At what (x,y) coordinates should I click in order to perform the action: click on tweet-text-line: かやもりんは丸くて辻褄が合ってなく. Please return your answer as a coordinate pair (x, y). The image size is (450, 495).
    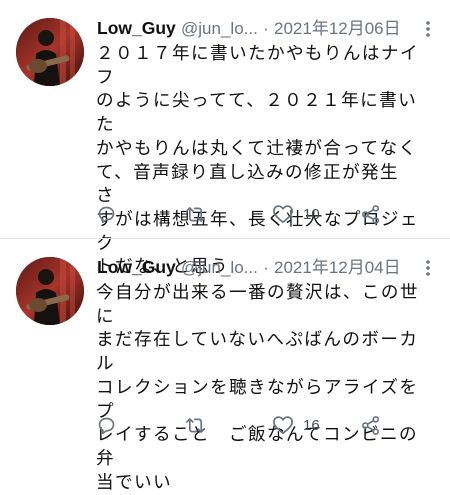
    Looking at the image, I should click on (257, 148).